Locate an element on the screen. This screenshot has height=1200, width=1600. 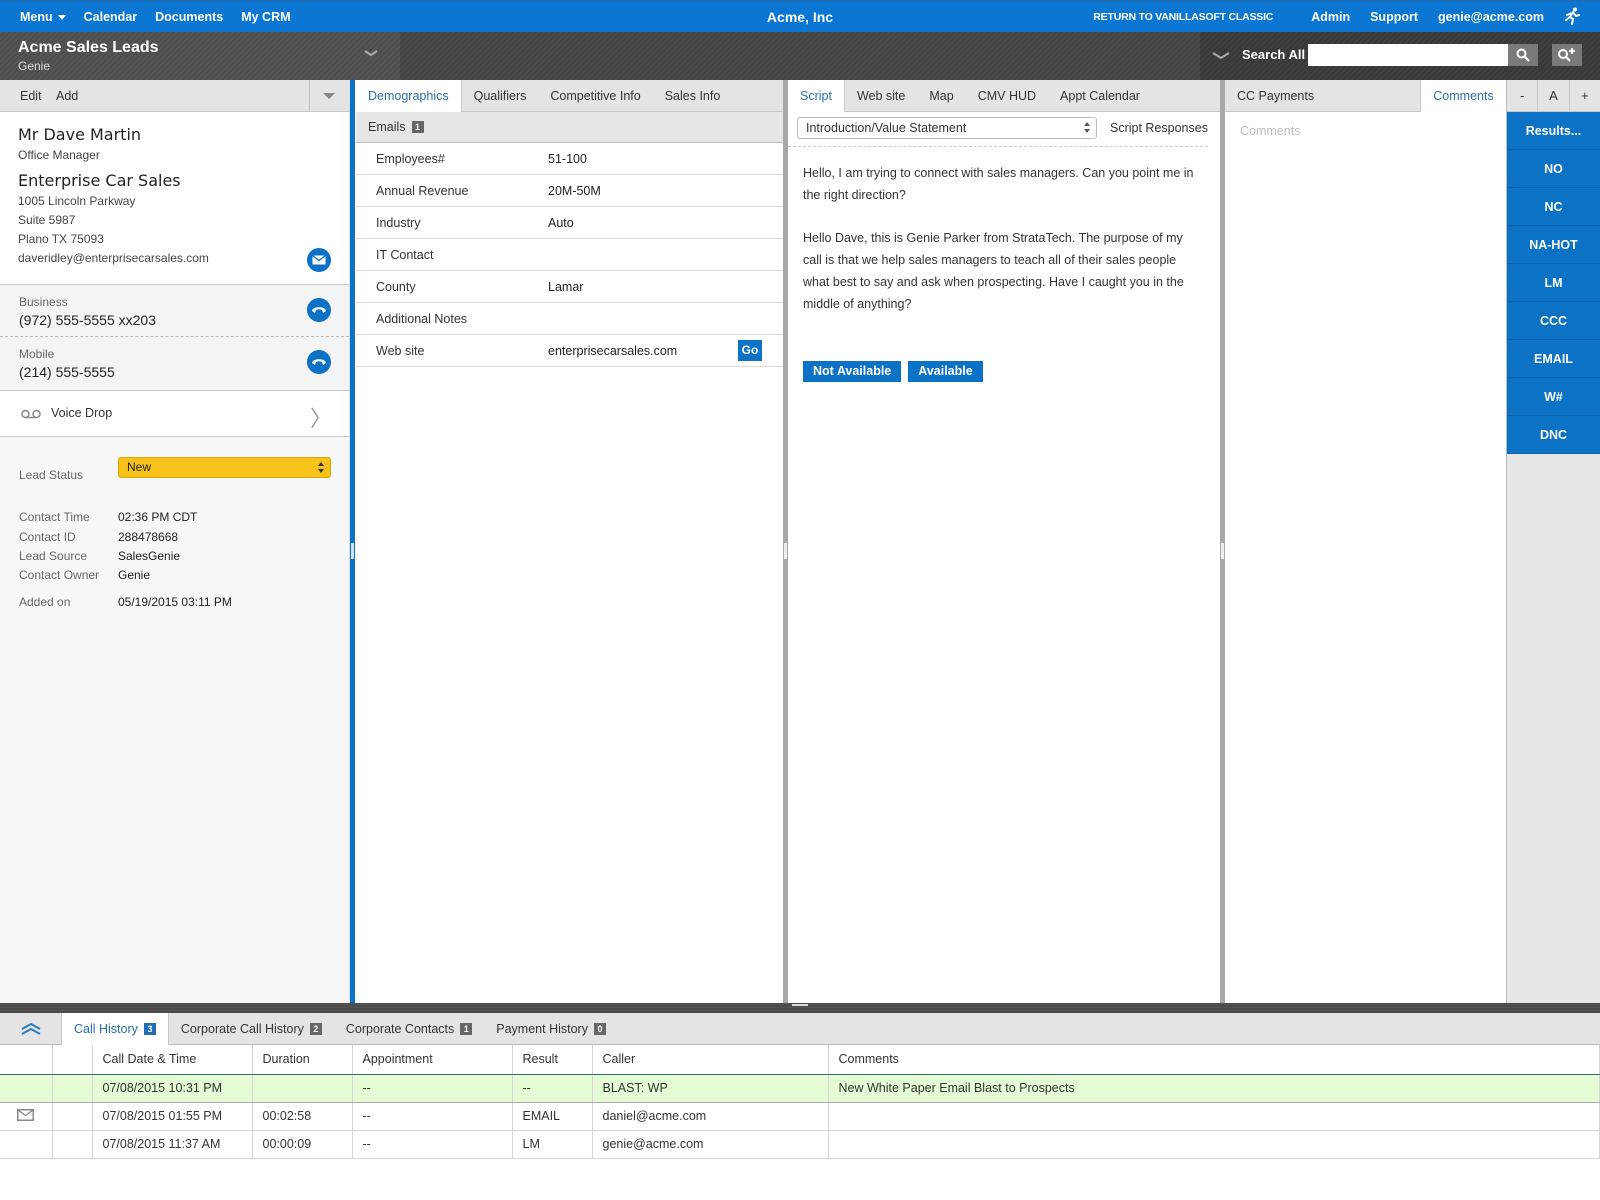
field-label: IT Contact is located at coordinates (405, 255).